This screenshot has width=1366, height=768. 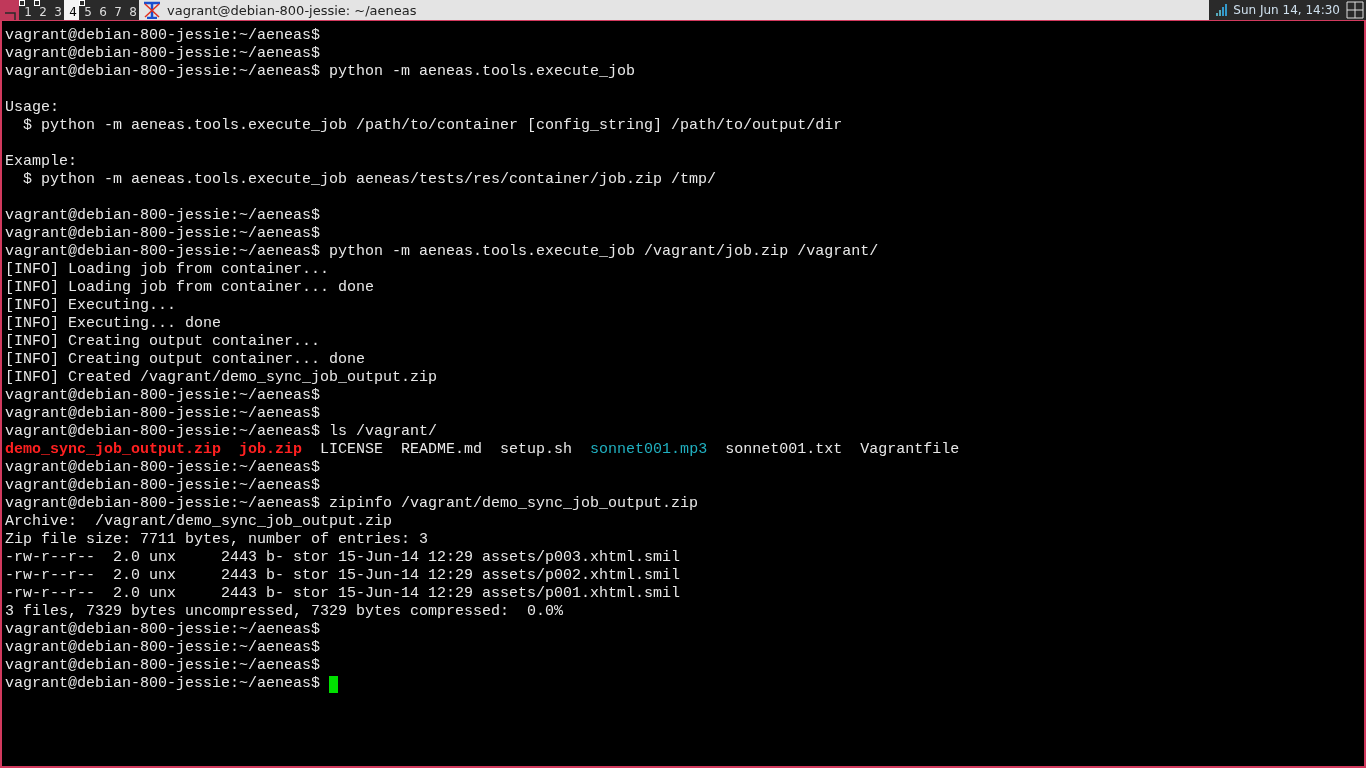 I want to click on terminal-line: [INFO] Loading job from container... done, so click(x=190, y=288).